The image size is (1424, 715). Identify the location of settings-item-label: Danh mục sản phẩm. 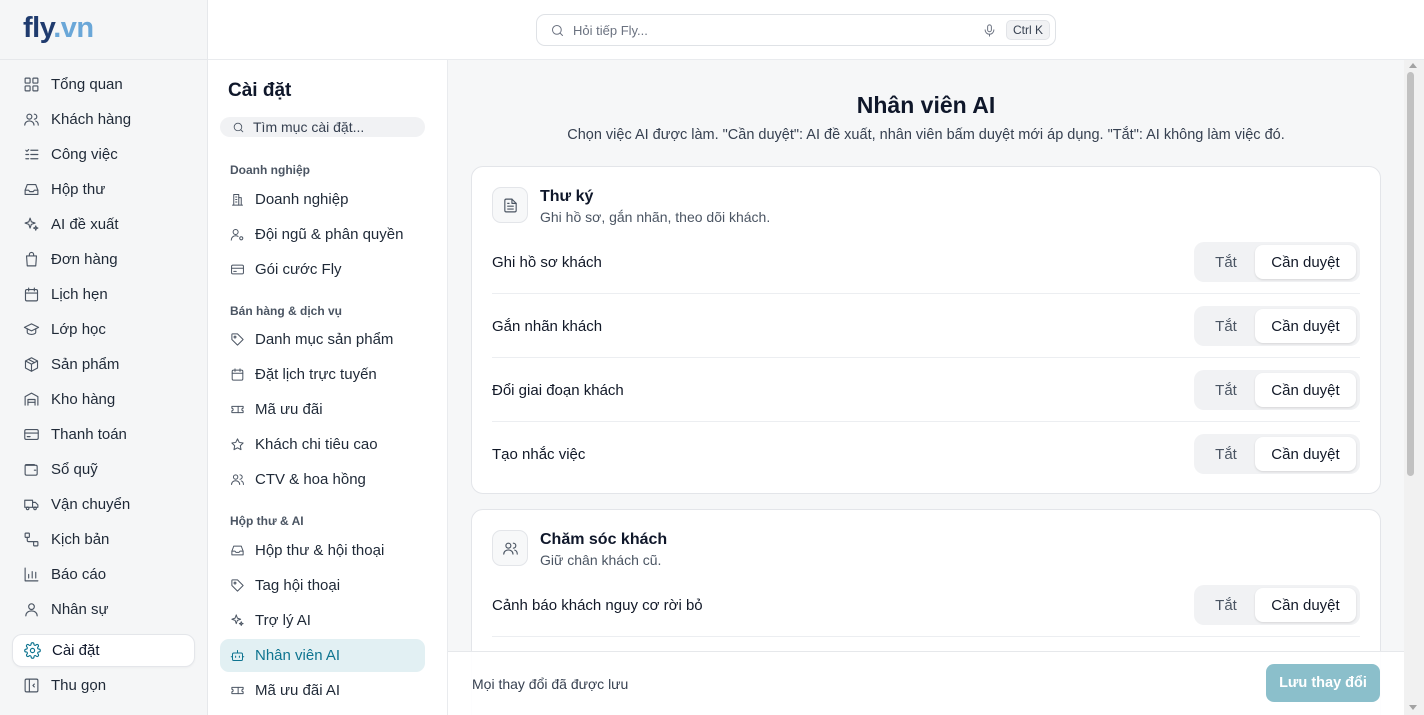
(324, 339).